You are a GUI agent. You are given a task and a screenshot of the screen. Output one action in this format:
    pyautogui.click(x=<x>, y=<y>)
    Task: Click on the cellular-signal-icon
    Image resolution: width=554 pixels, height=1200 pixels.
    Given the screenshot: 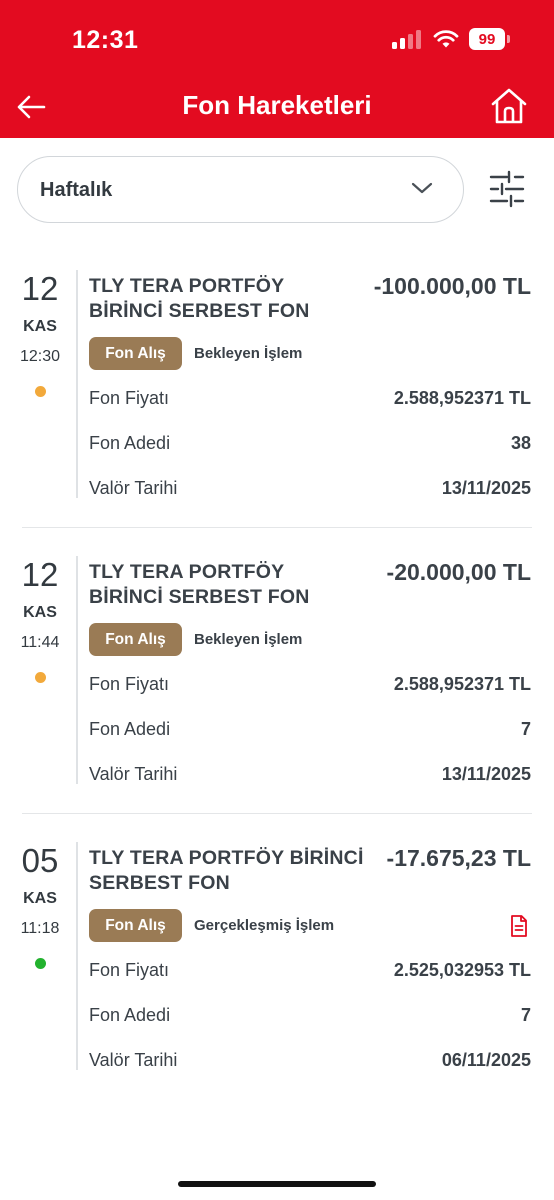 What is the action you would take?
    pyautogui.click(x=406, y=39)
    